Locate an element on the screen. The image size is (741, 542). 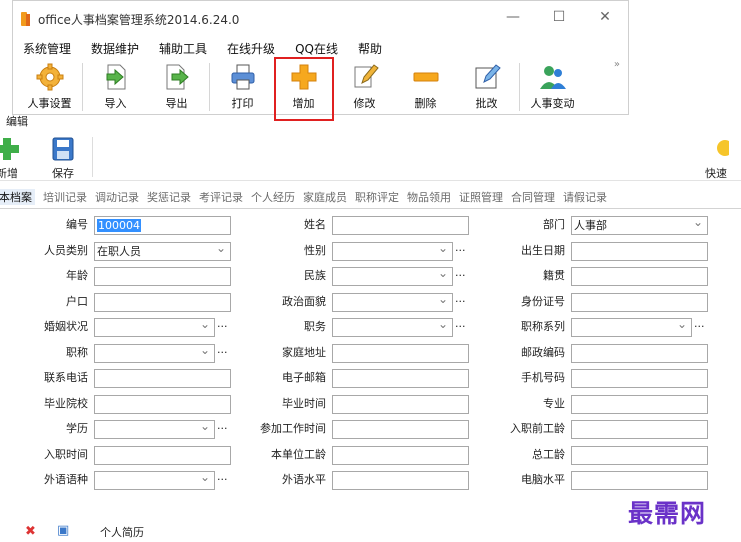
toolbar-personnel-change-button: 人事变动 is located at coordinates (552, 87).